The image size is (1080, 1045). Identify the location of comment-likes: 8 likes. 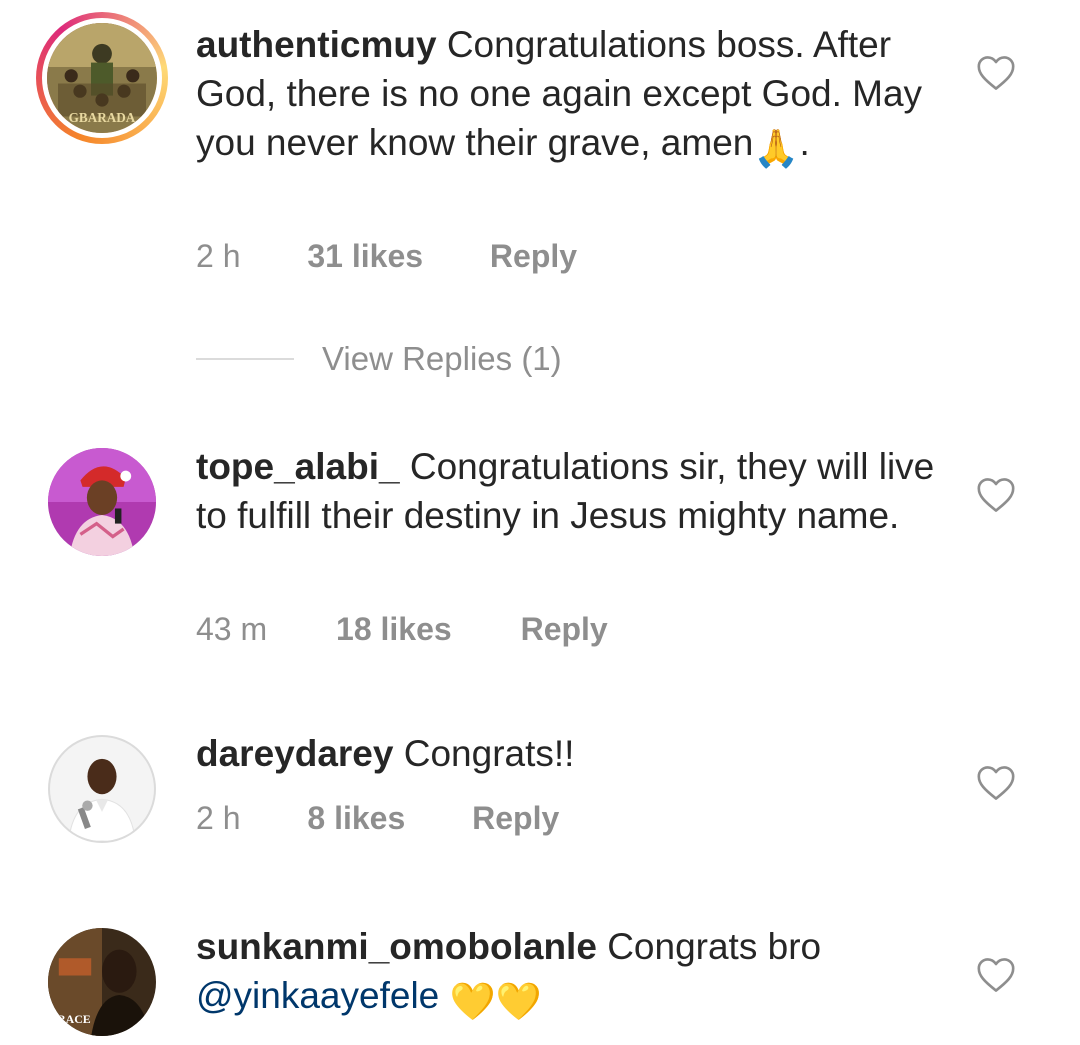
(356, 818).